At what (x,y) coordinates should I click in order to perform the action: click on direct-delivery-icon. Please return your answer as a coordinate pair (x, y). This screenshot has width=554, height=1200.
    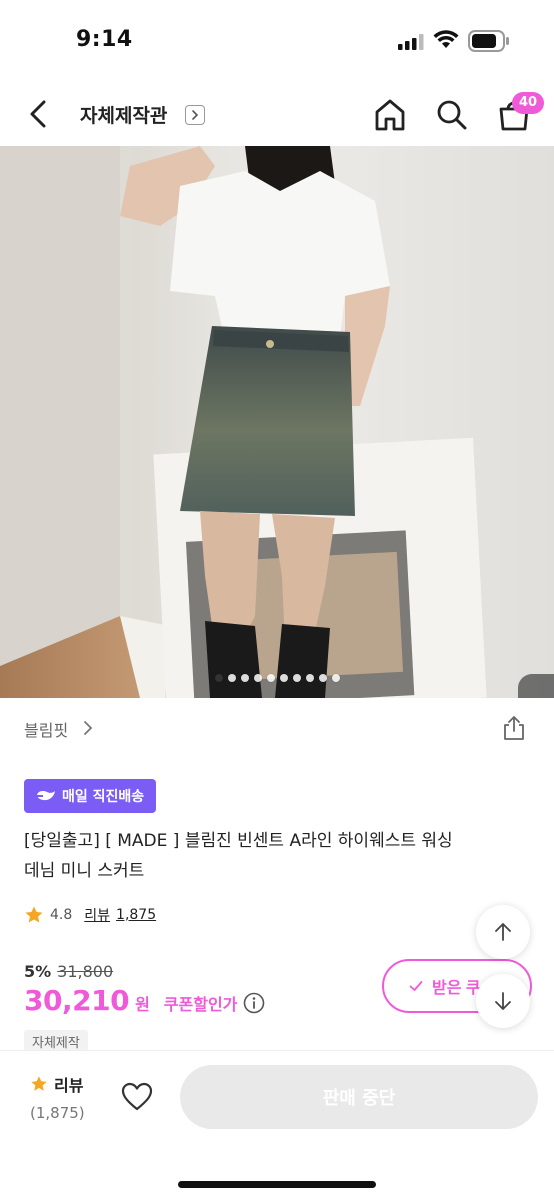
    Looking at the image, I should click on (45, 796).